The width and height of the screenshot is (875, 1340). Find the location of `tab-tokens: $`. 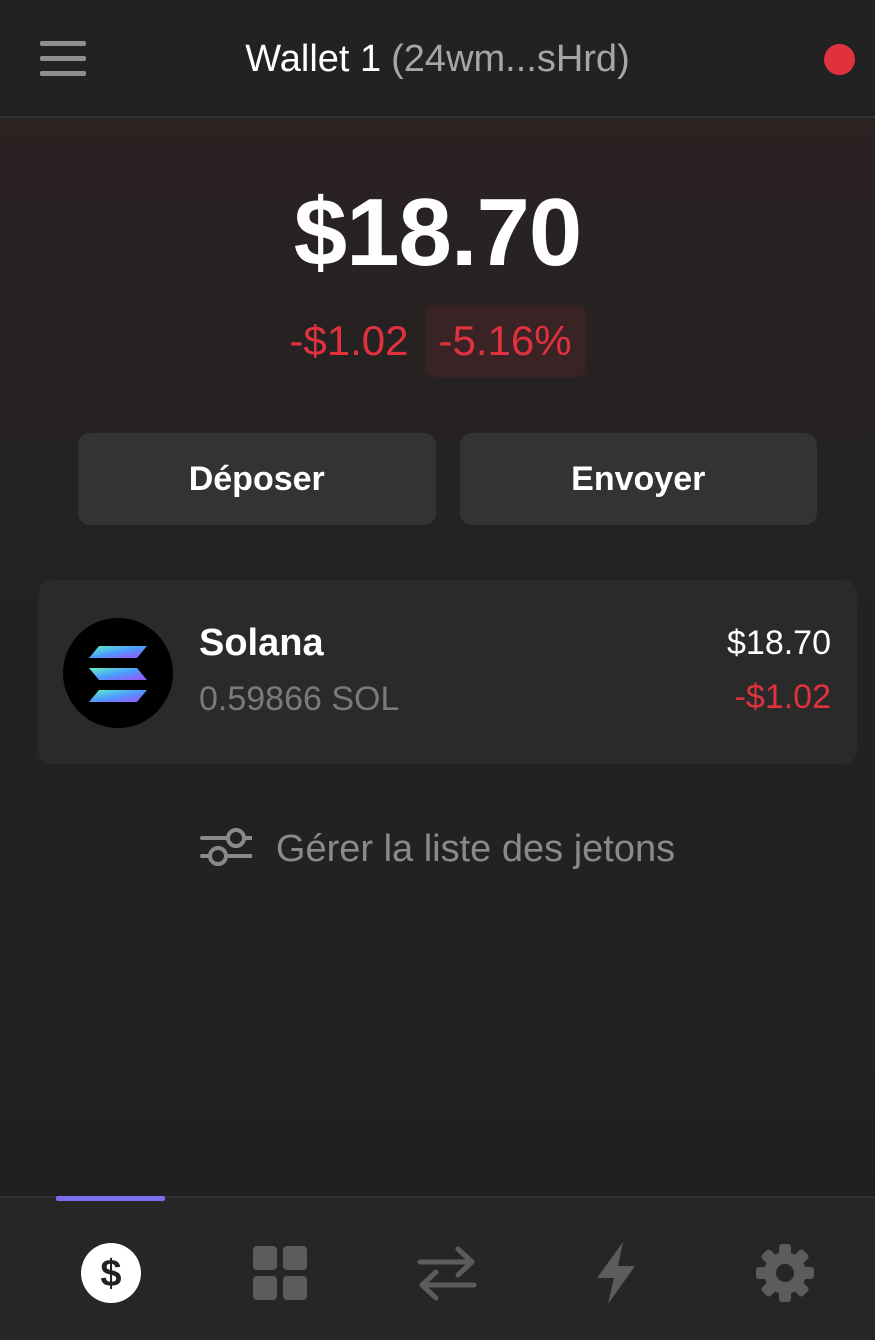

tab-tokens: $ is located at coordinates (111, 1275).